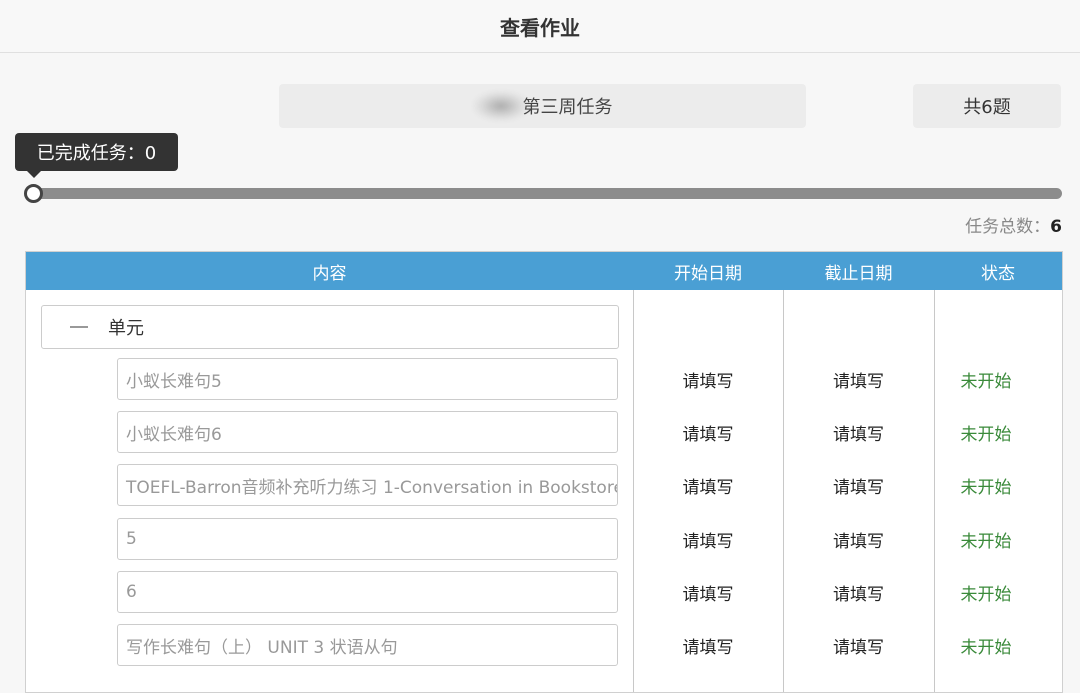 Image resolution: width=1080 pixels, height=693 pixels. I want to click on progress-slider-handle, so click(33, 193).